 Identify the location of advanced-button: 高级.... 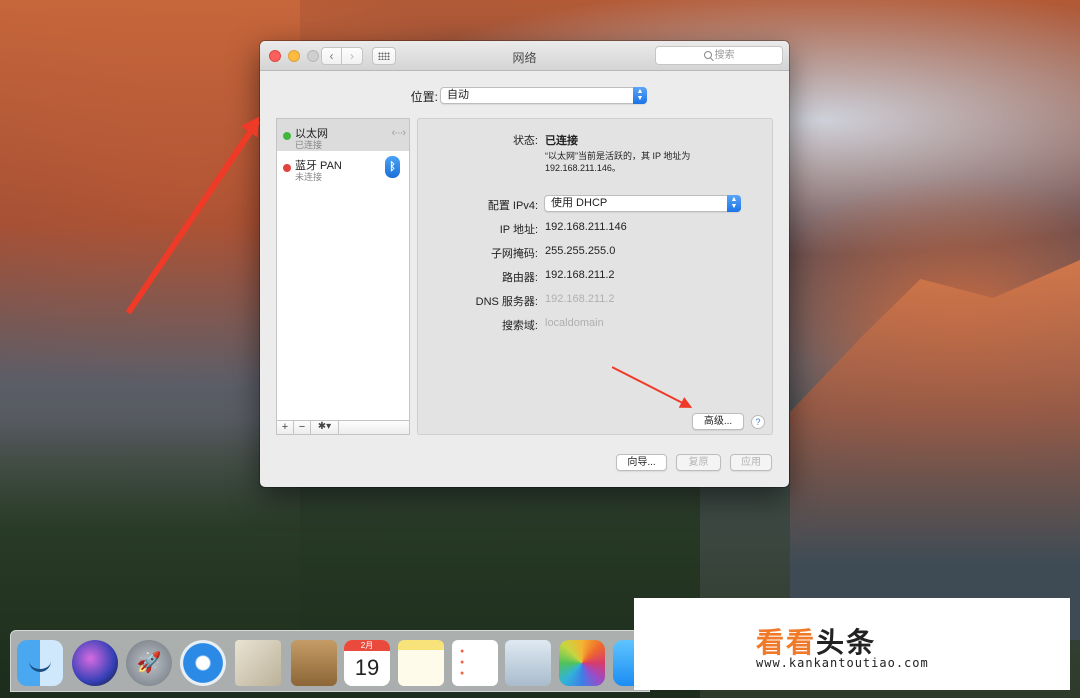
(718, 421).